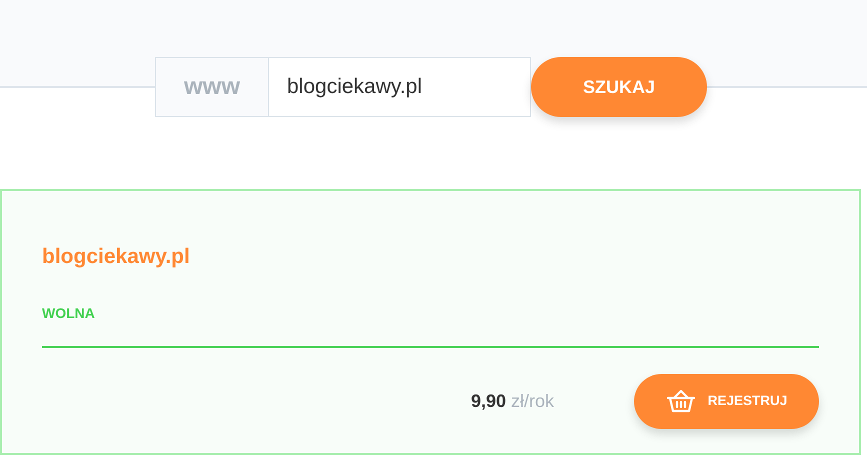 This screenshot has height=466, width=867. Describe the element at coordinates (532, 401) in the screenshot. I see `price-unit: zł/rok` at that location.